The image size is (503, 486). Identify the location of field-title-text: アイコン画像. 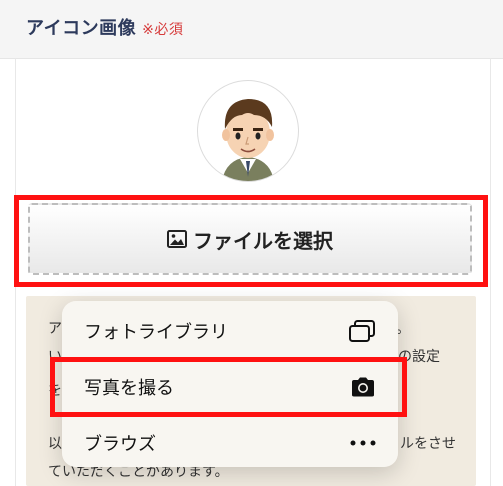
(81, 28).